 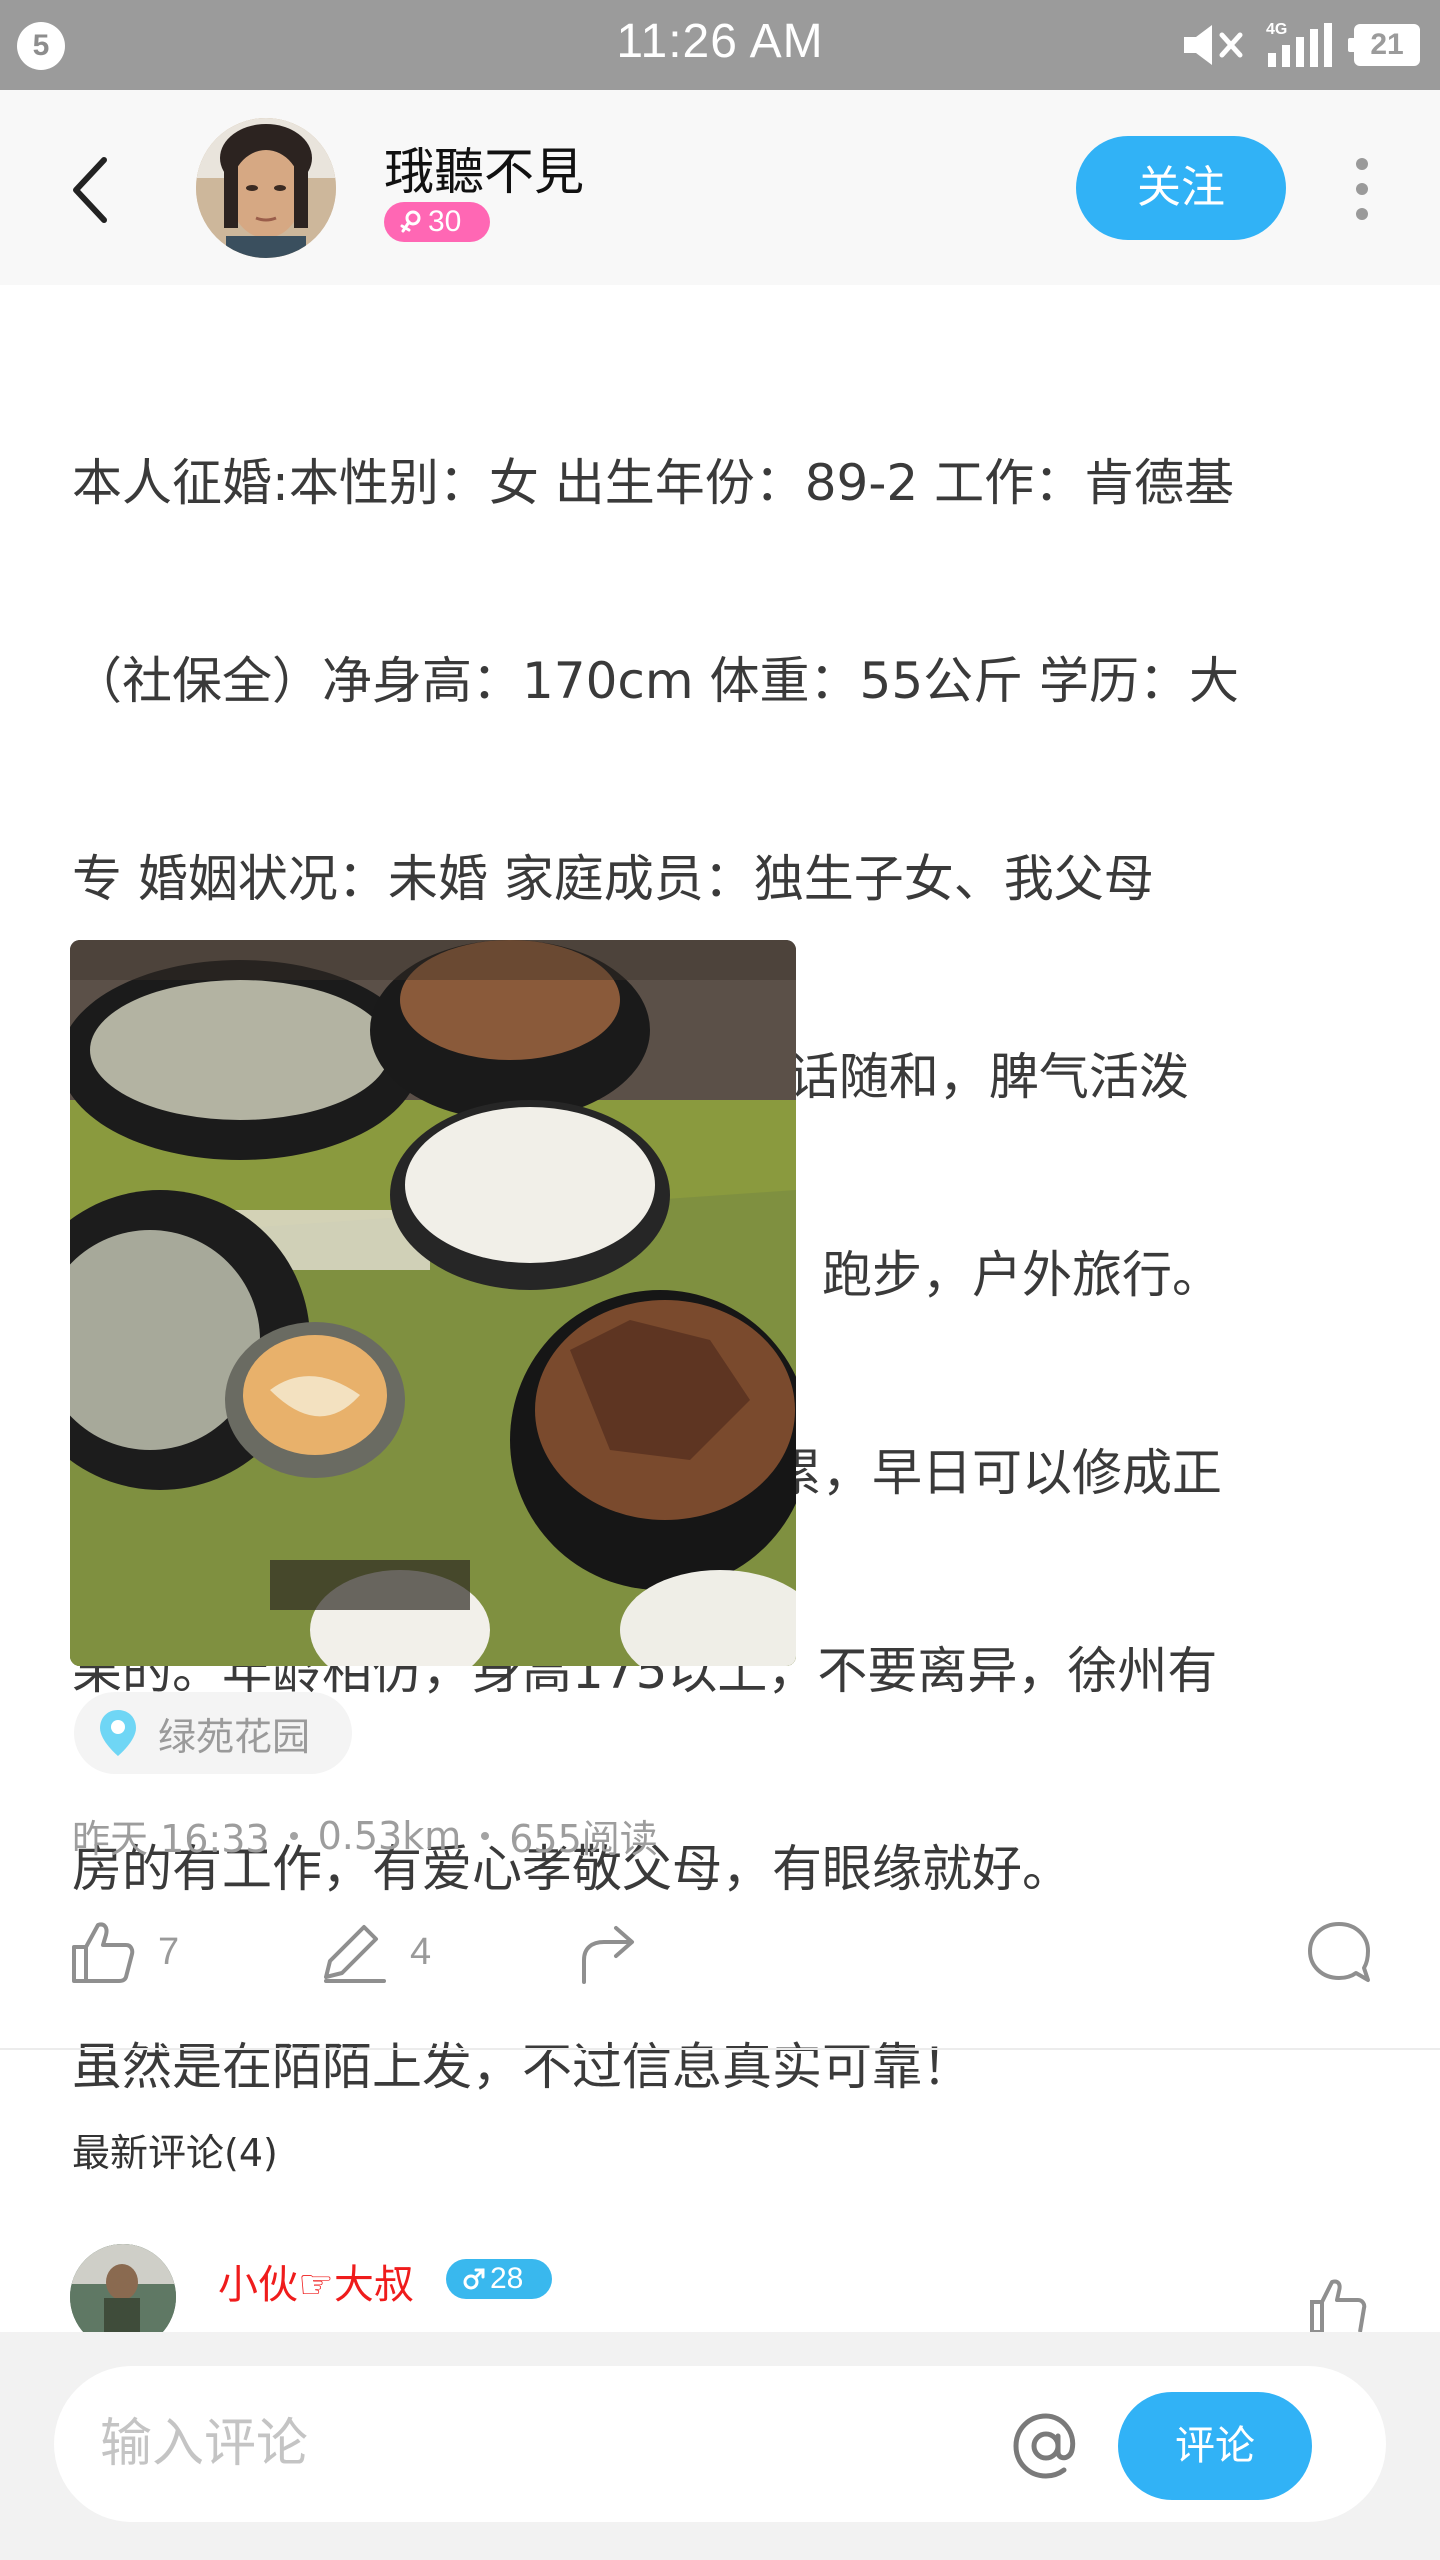 What do you see at coordinates (484, 168) in the screenshot?
I see `user-name: 珴聽不見` at bounding box center [484, 168].